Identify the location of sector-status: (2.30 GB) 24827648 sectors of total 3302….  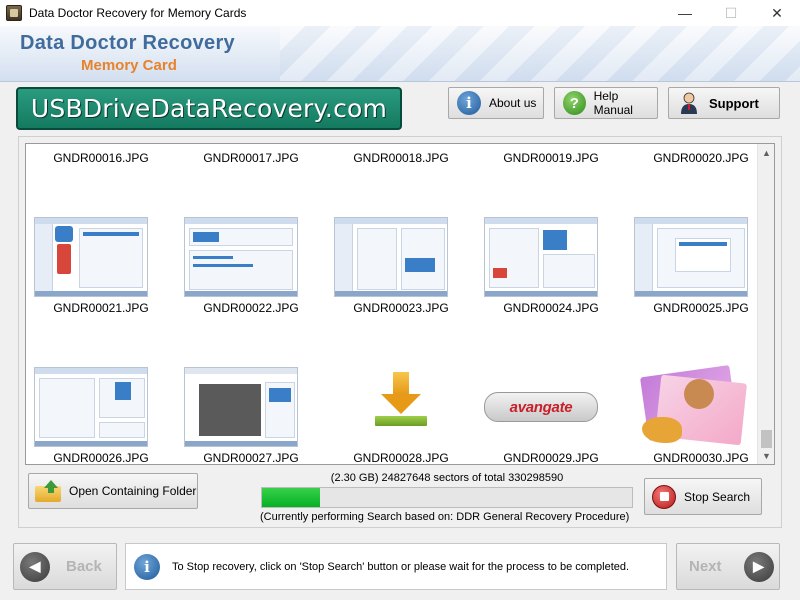
(447, 478).